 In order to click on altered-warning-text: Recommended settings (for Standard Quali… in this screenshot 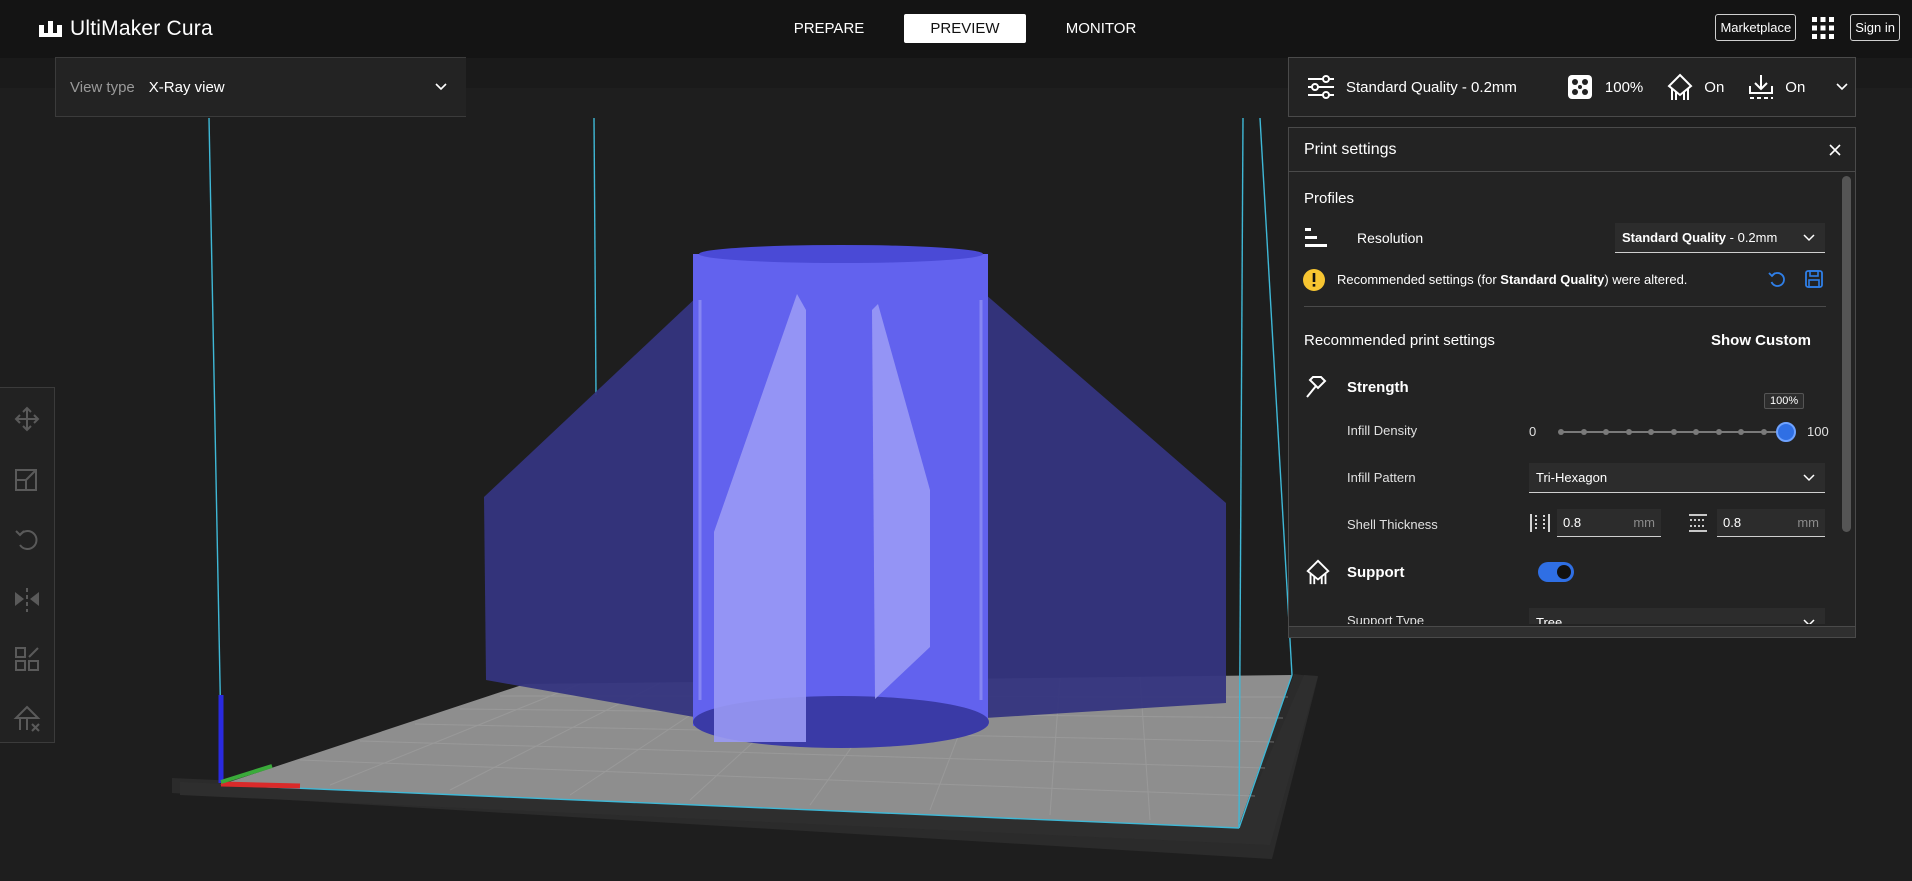, I will do `click(1512, 279)`.